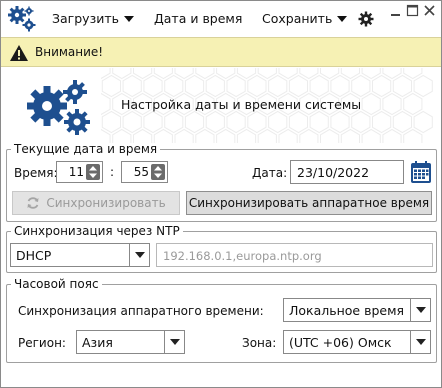  What do you see at coordinates (69, 52) in the screenshot?
I see `warning-text: Внимание!` at bounding box center [69, 52].